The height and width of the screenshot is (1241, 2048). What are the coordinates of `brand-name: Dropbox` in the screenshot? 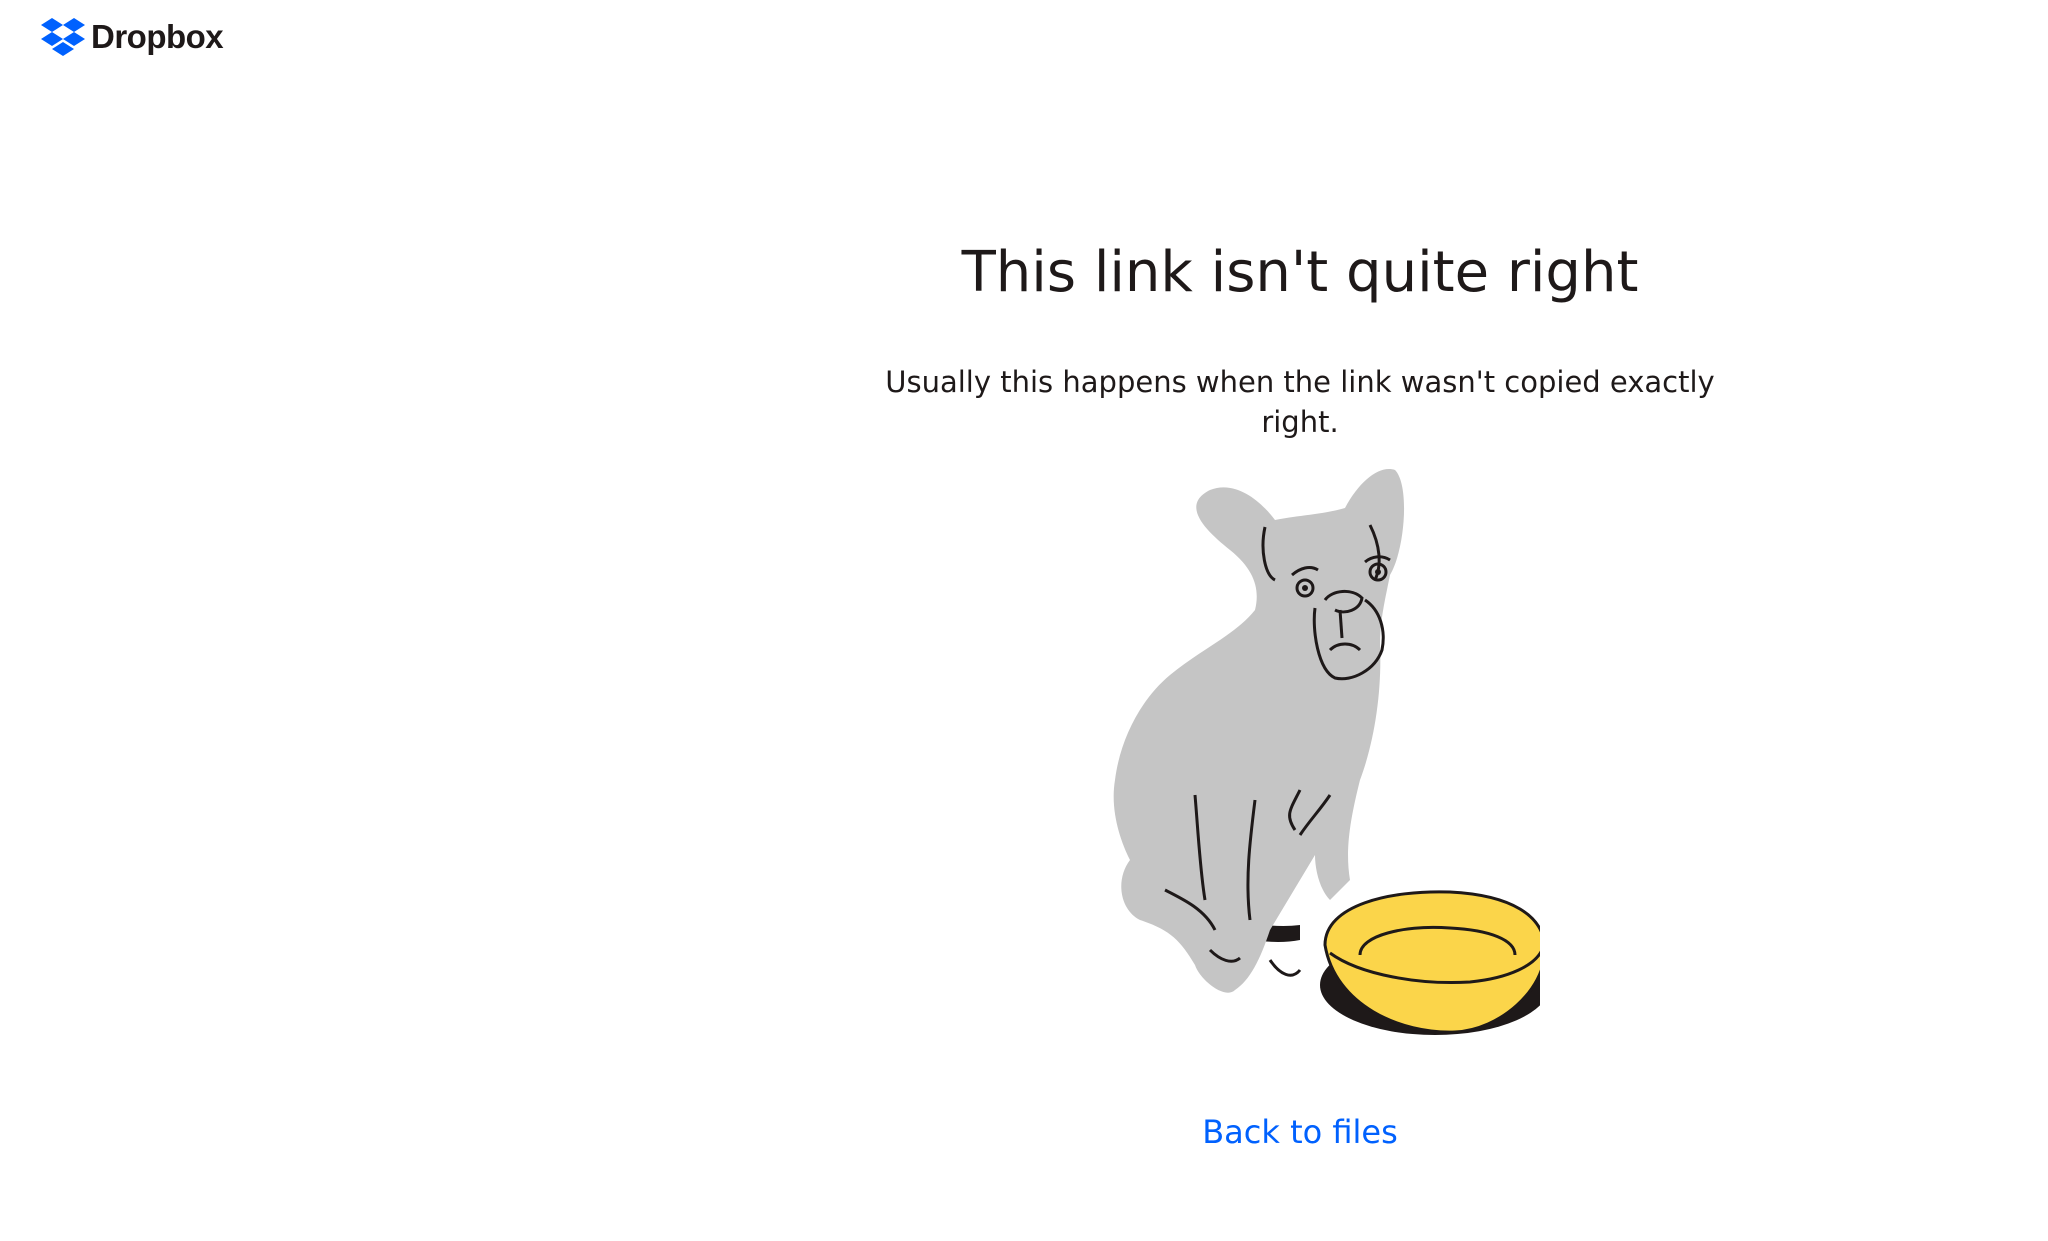 It's located at (157, 36).